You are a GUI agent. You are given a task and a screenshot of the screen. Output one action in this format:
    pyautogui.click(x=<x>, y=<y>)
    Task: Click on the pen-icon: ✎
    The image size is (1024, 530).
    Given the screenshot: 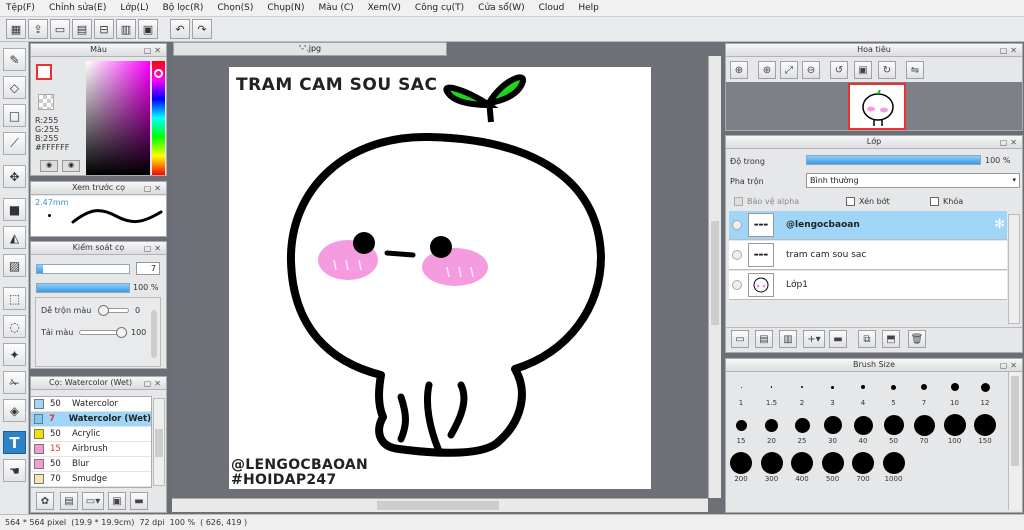 What is the action you would take?
    pyautogui.click(x=14, y=59)
    